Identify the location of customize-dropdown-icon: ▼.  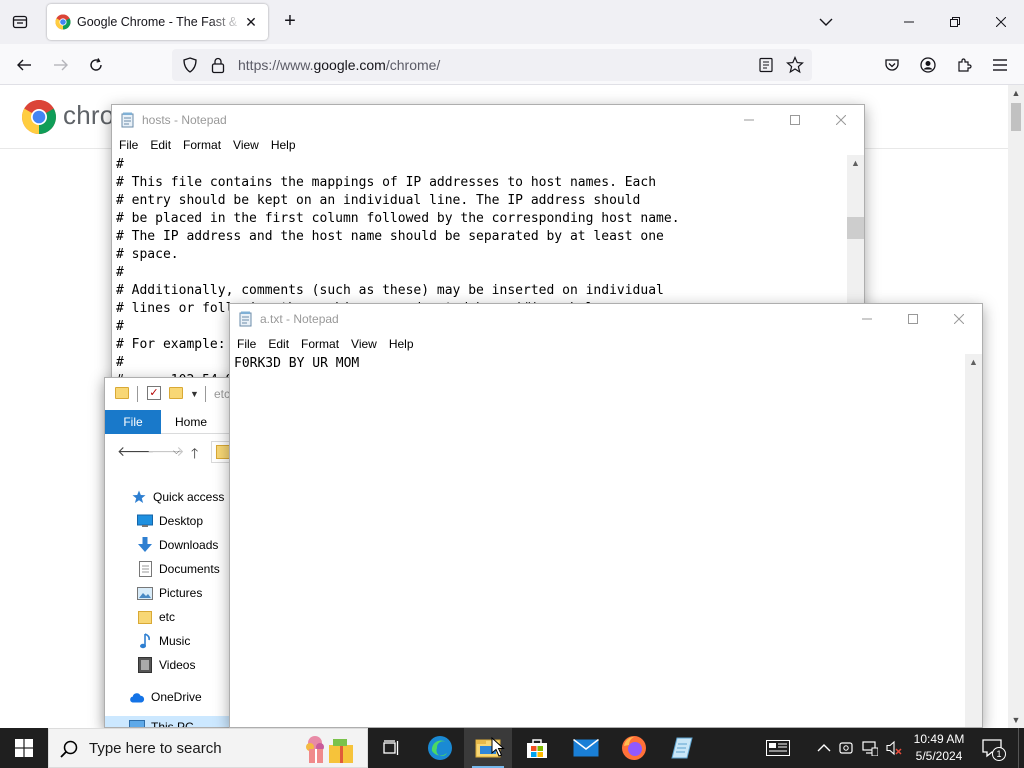
(194, 394).